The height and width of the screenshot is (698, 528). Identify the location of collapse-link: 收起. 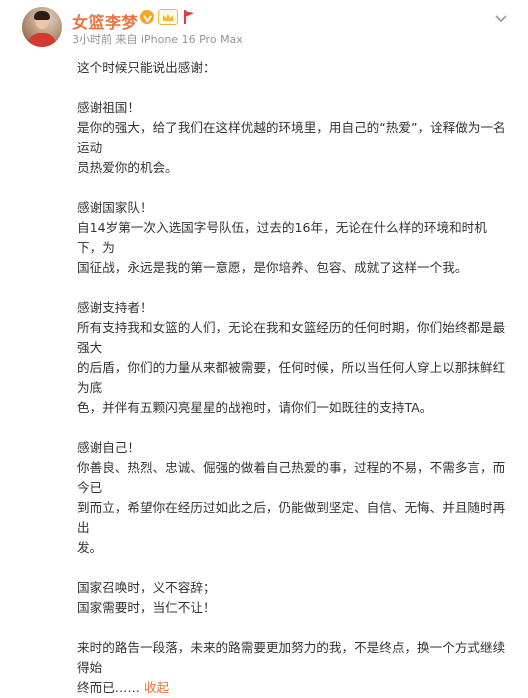
(156, 687).